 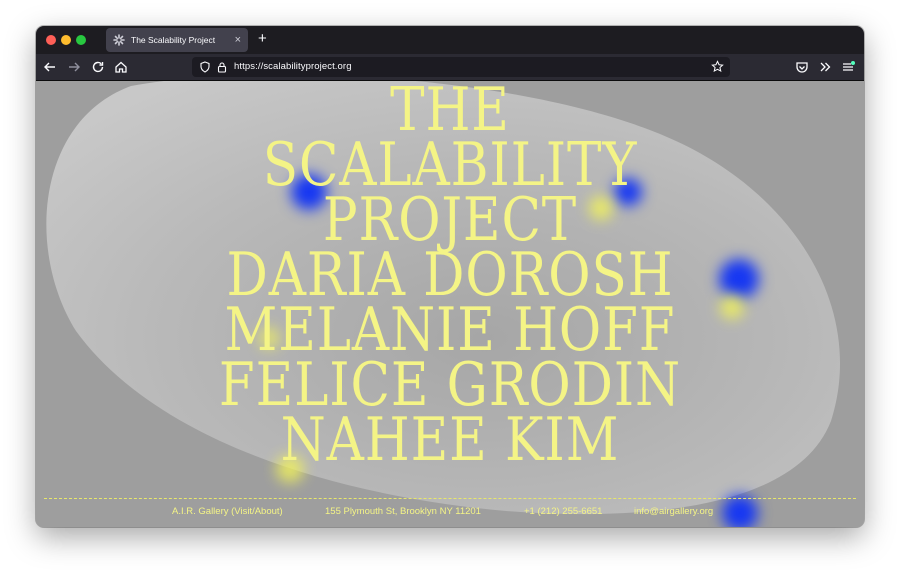 What do you see at coordinates (563, 511) in the screenshot?
I see `phone-link: +1 (212) 255-6651` at bounding box center [563, 511].